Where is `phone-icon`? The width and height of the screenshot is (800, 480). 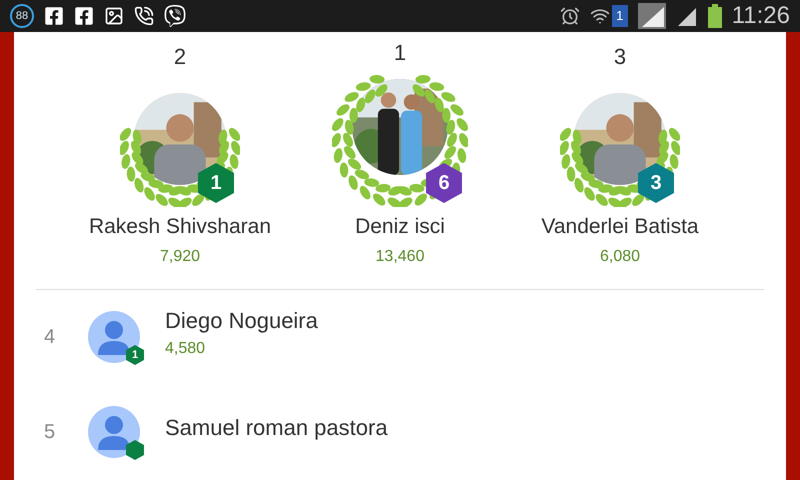
phone-icon is located at coordinates (144, 16).